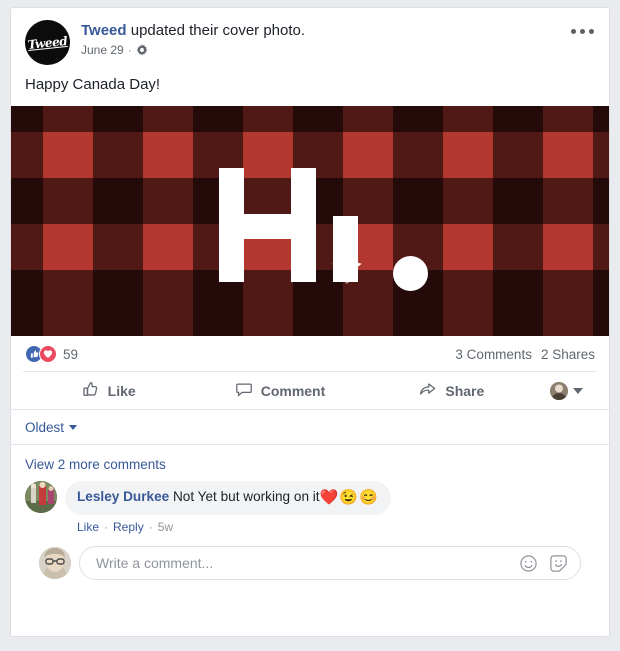 Image resolution: width=620 pixels, height=651 pixels. I want to click on tweed-logo-text: Tweed, so click(47, 42).